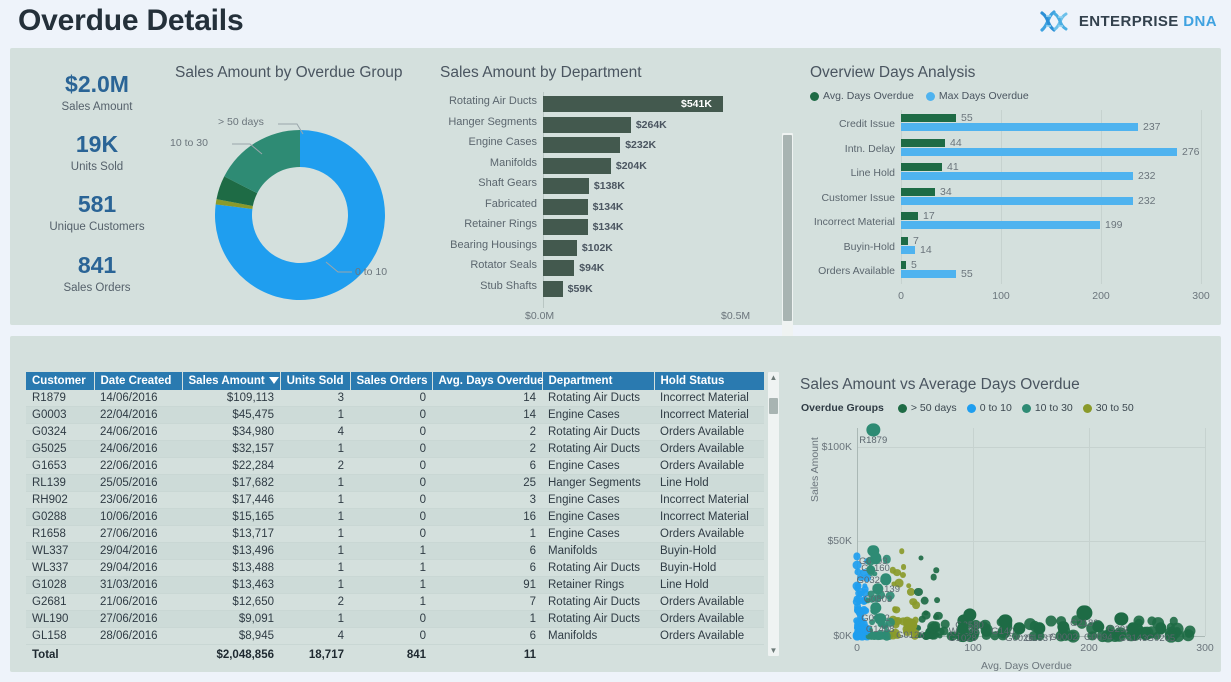 Image resolution: width=1231 pixels, height=682 pixels. Describe the element at coordinates (593, 226) in the screenshot. I see `department-bar-row: Retainer Rings $134K` at that location.